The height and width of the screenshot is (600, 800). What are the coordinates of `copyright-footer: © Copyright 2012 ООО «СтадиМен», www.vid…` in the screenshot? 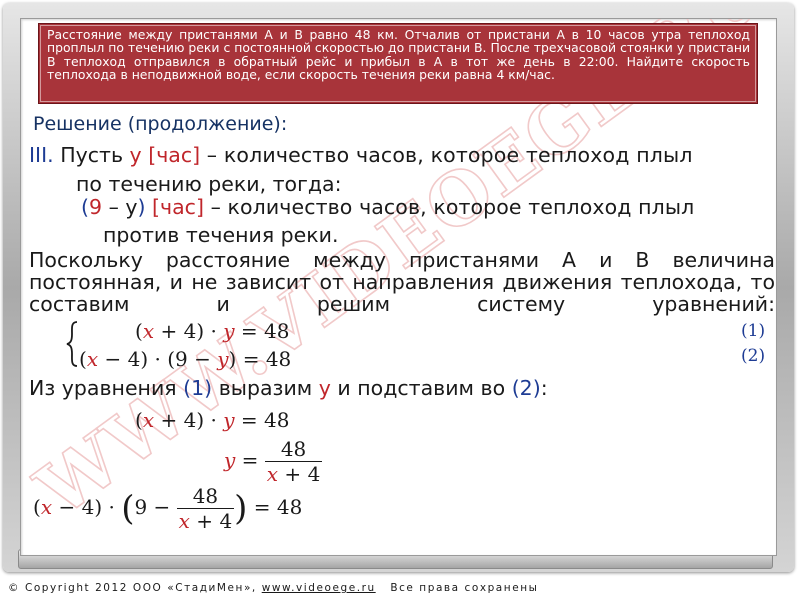 It's located at (273, 588).